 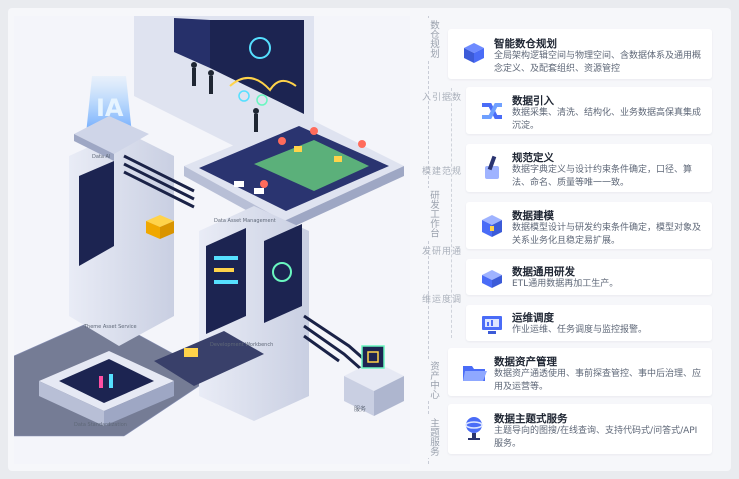 I want to click on label-data-ai: Data AI, so click(x=101, y=157).